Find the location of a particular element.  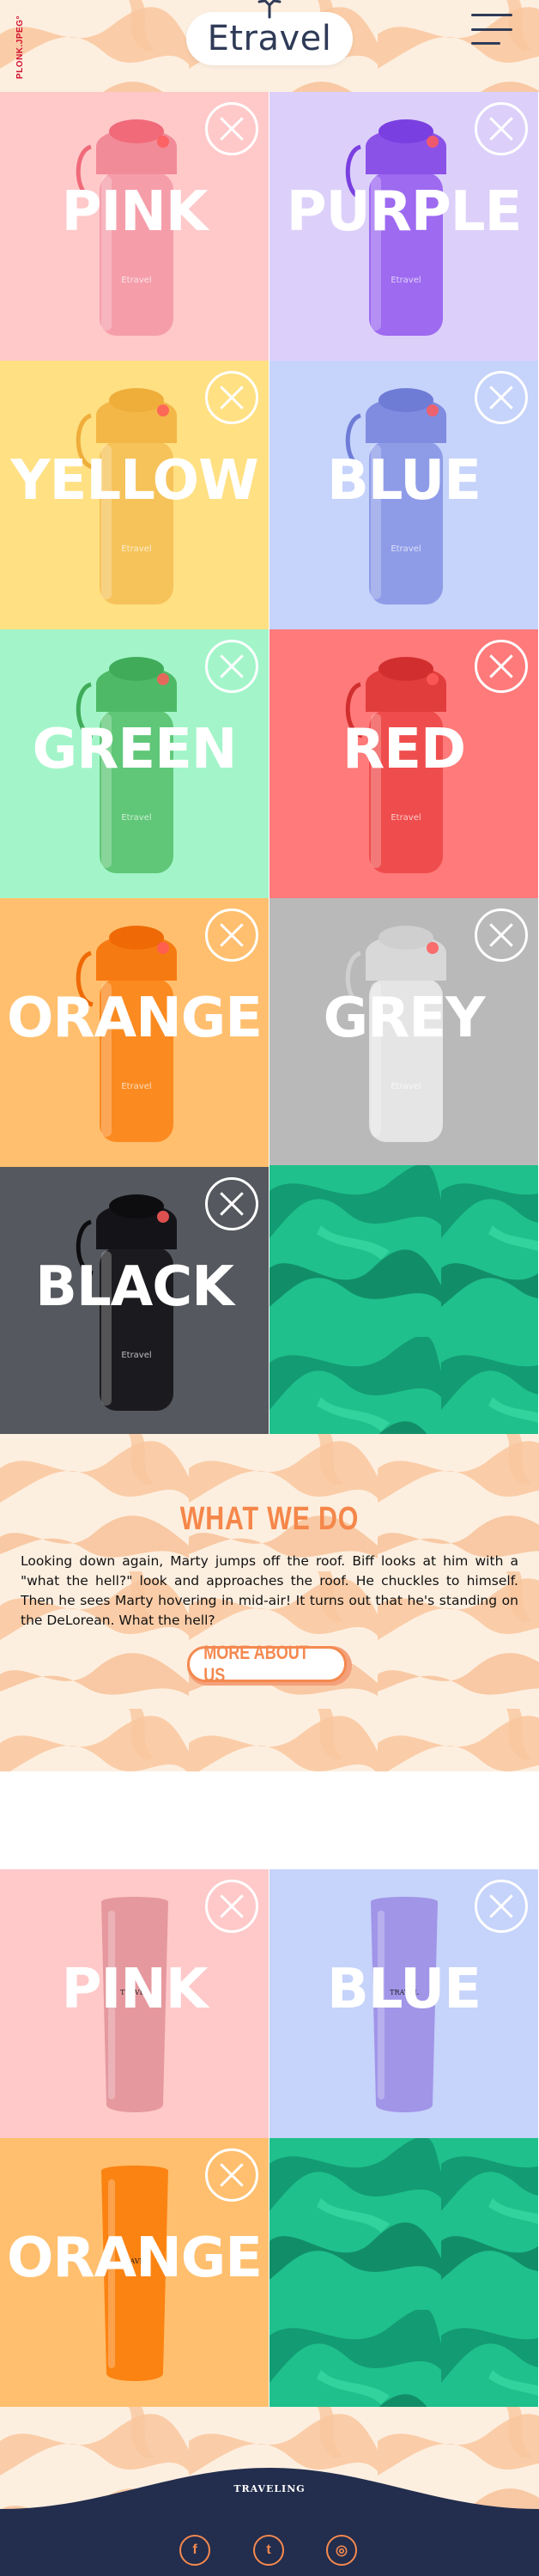

color-label: GREEN is located at coordinates (135, 749).